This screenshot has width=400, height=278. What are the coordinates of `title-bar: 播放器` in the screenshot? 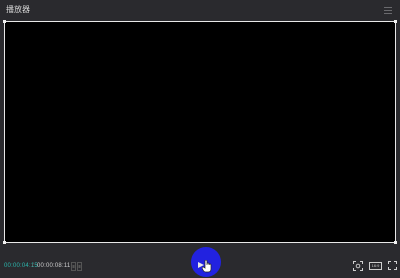 It's located at (200, 10).